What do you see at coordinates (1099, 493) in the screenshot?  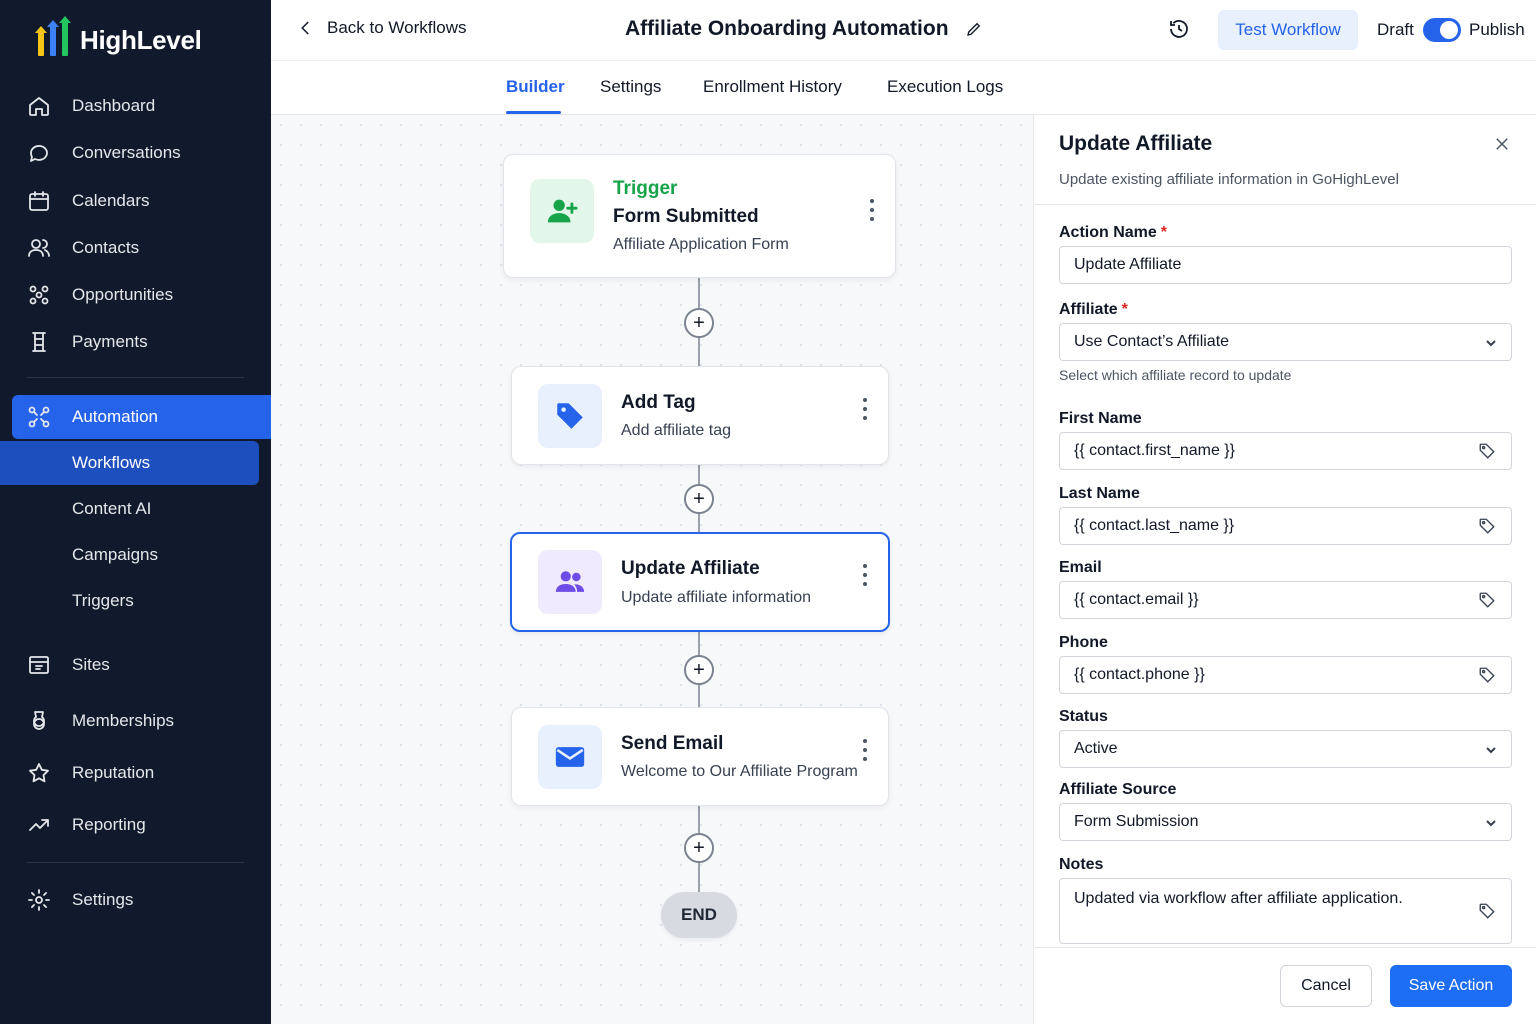 I see `last-name-label: Last Name` at bounding box center [1099, 493].